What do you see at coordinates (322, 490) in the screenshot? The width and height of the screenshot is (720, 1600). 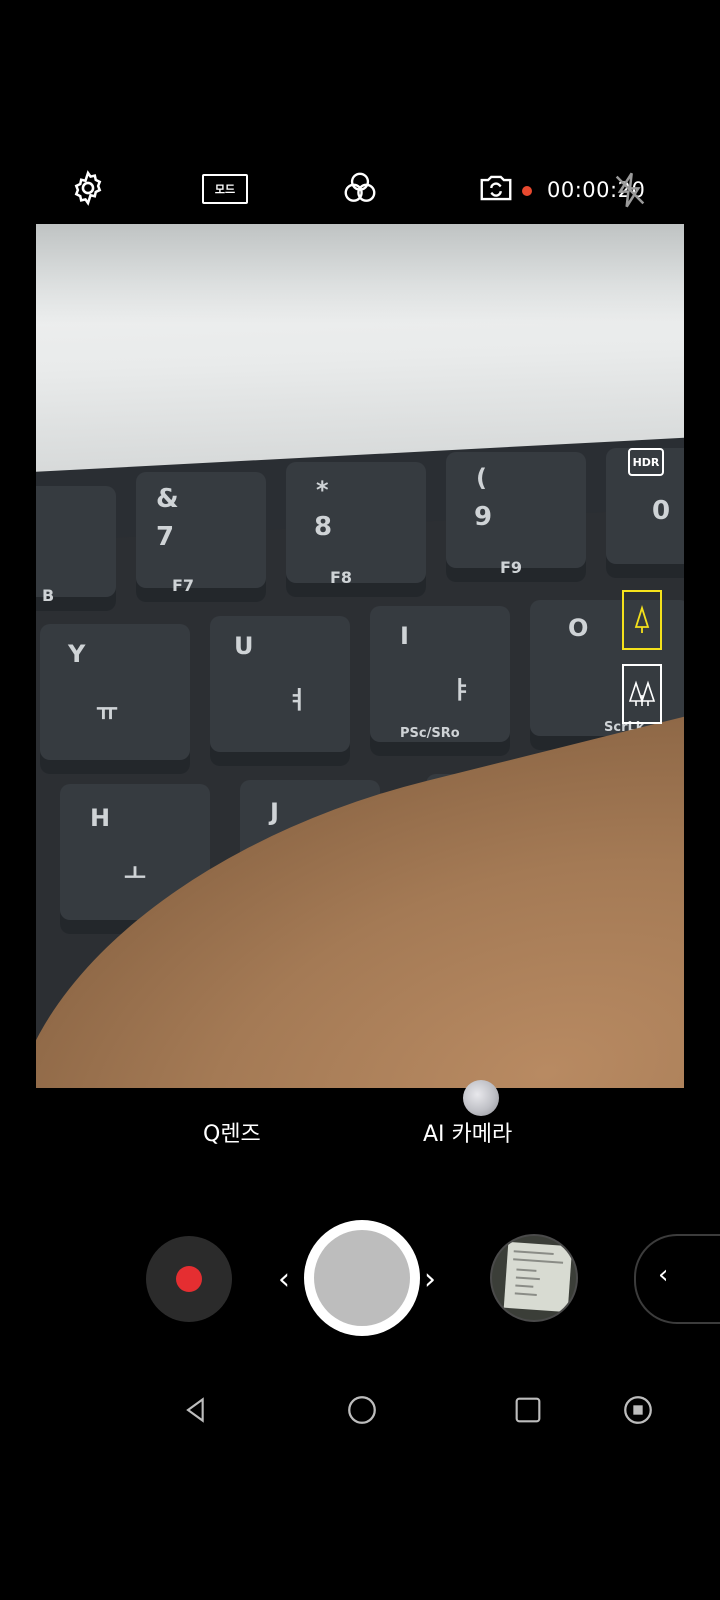 I see `key-label: *` at bounding box center [322, 490].